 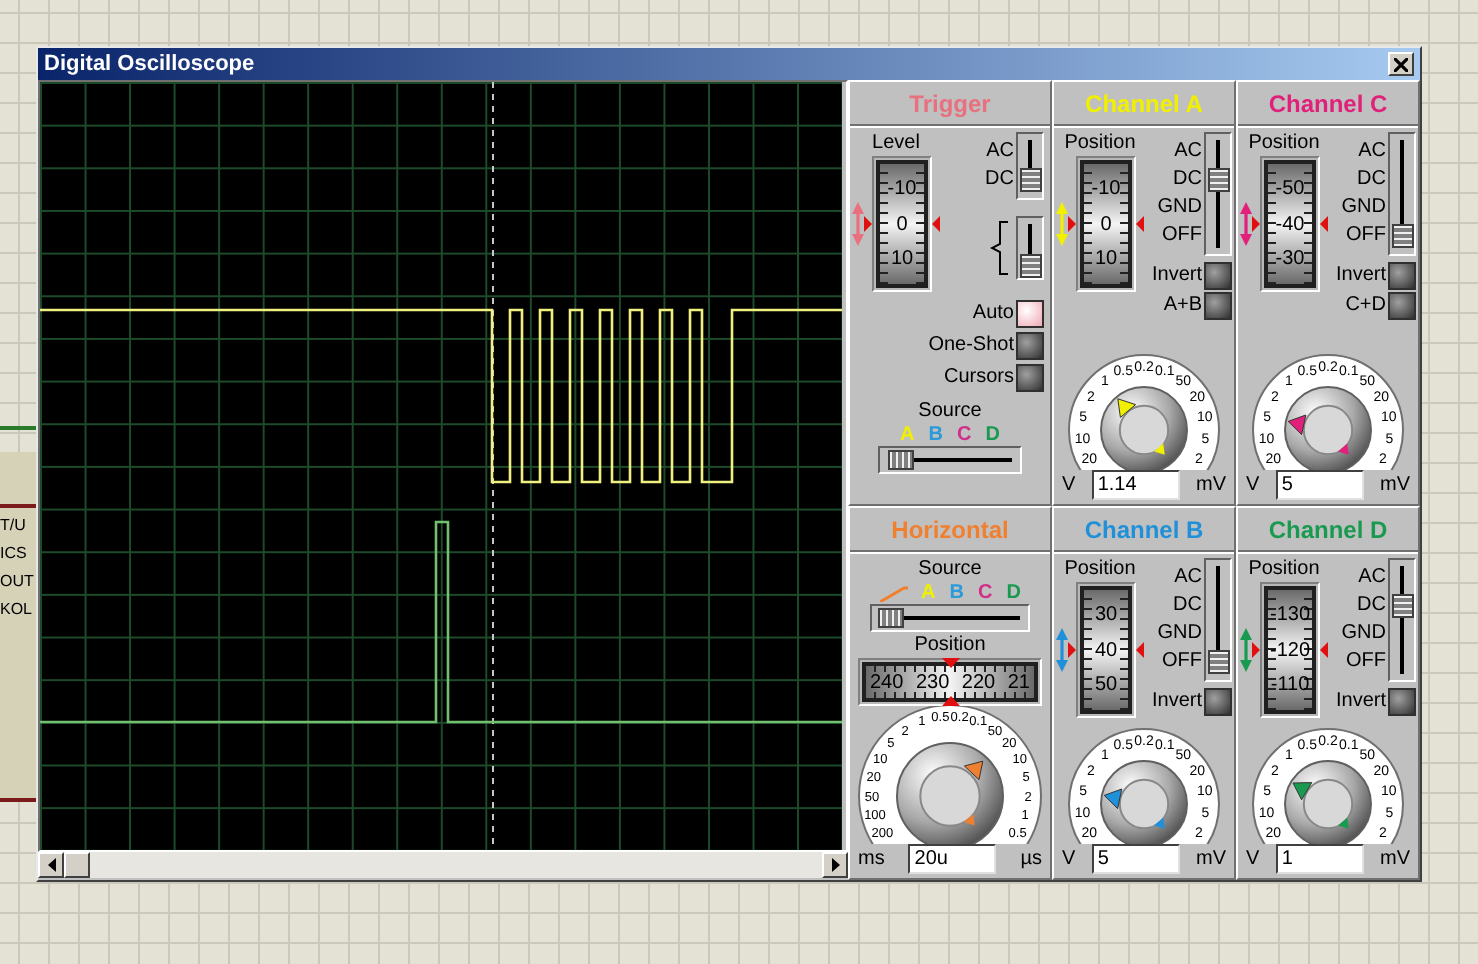 I want to click on close-icon, so click(x=1401, y=64).